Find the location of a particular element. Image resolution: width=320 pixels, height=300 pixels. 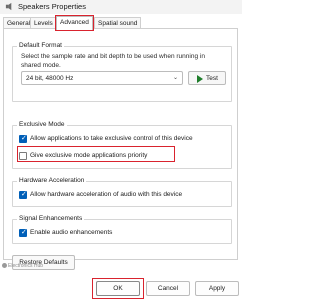

test-button: Test is located at coordinates (207, 78).